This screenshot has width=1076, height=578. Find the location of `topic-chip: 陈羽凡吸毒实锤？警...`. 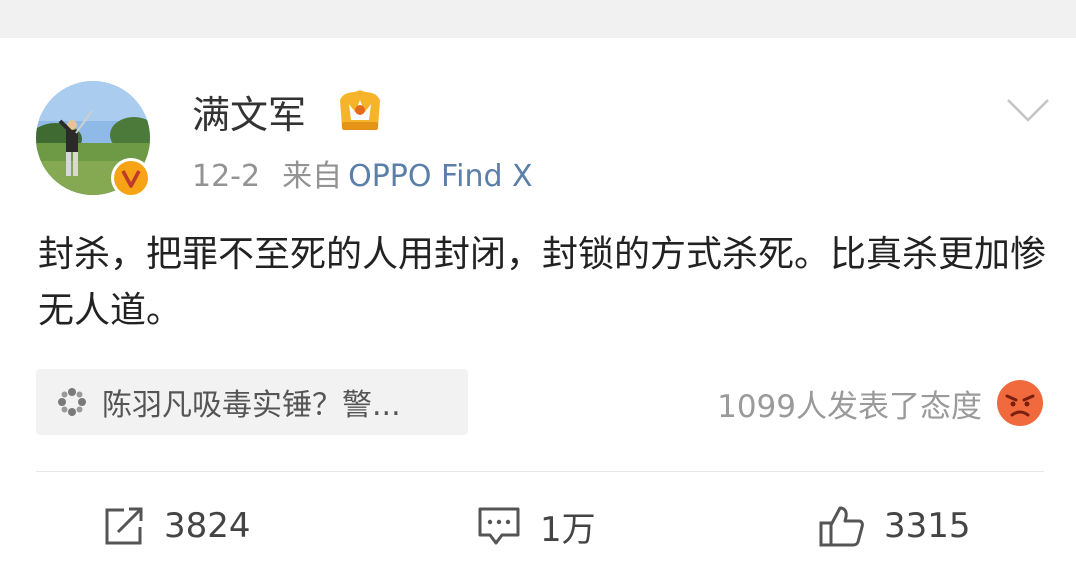

topic-chip: 陈羽凡吸毒实锤？警... is located at coordinates (252, 402).